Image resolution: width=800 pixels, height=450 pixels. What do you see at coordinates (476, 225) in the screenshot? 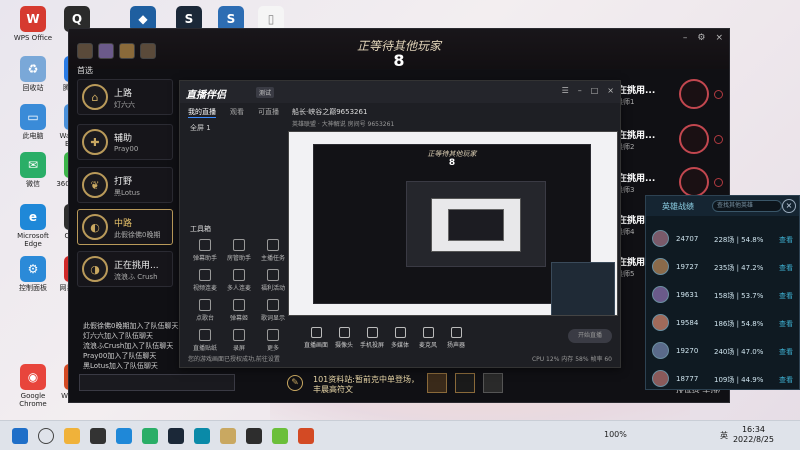
I see `preview-recursive-frame` at bounding box center [476, 225].